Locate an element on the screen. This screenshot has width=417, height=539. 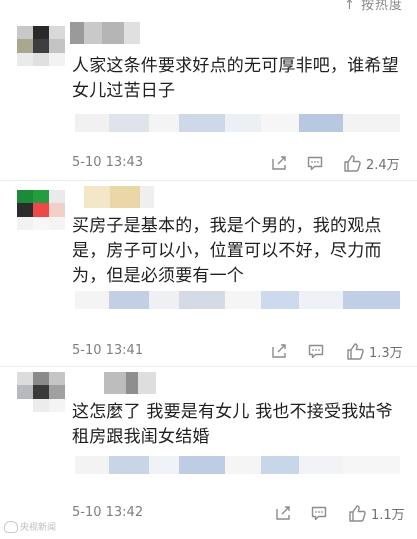
comment-text: 这怎麼了 我要是有女儿 我也不接受我姑爷租房跟我闺女结婚 is located at coordinates (232, 424).